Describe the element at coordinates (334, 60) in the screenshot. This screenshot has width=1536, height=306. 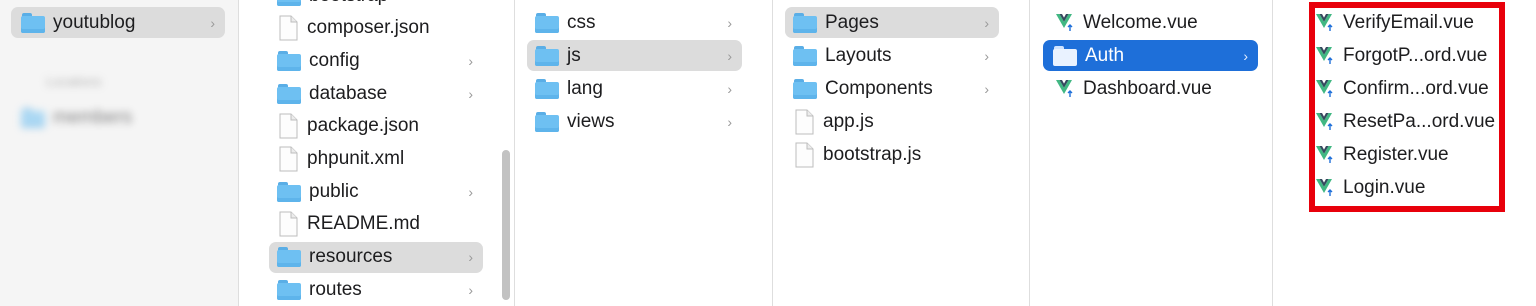
I see `item-label: config` at that location.